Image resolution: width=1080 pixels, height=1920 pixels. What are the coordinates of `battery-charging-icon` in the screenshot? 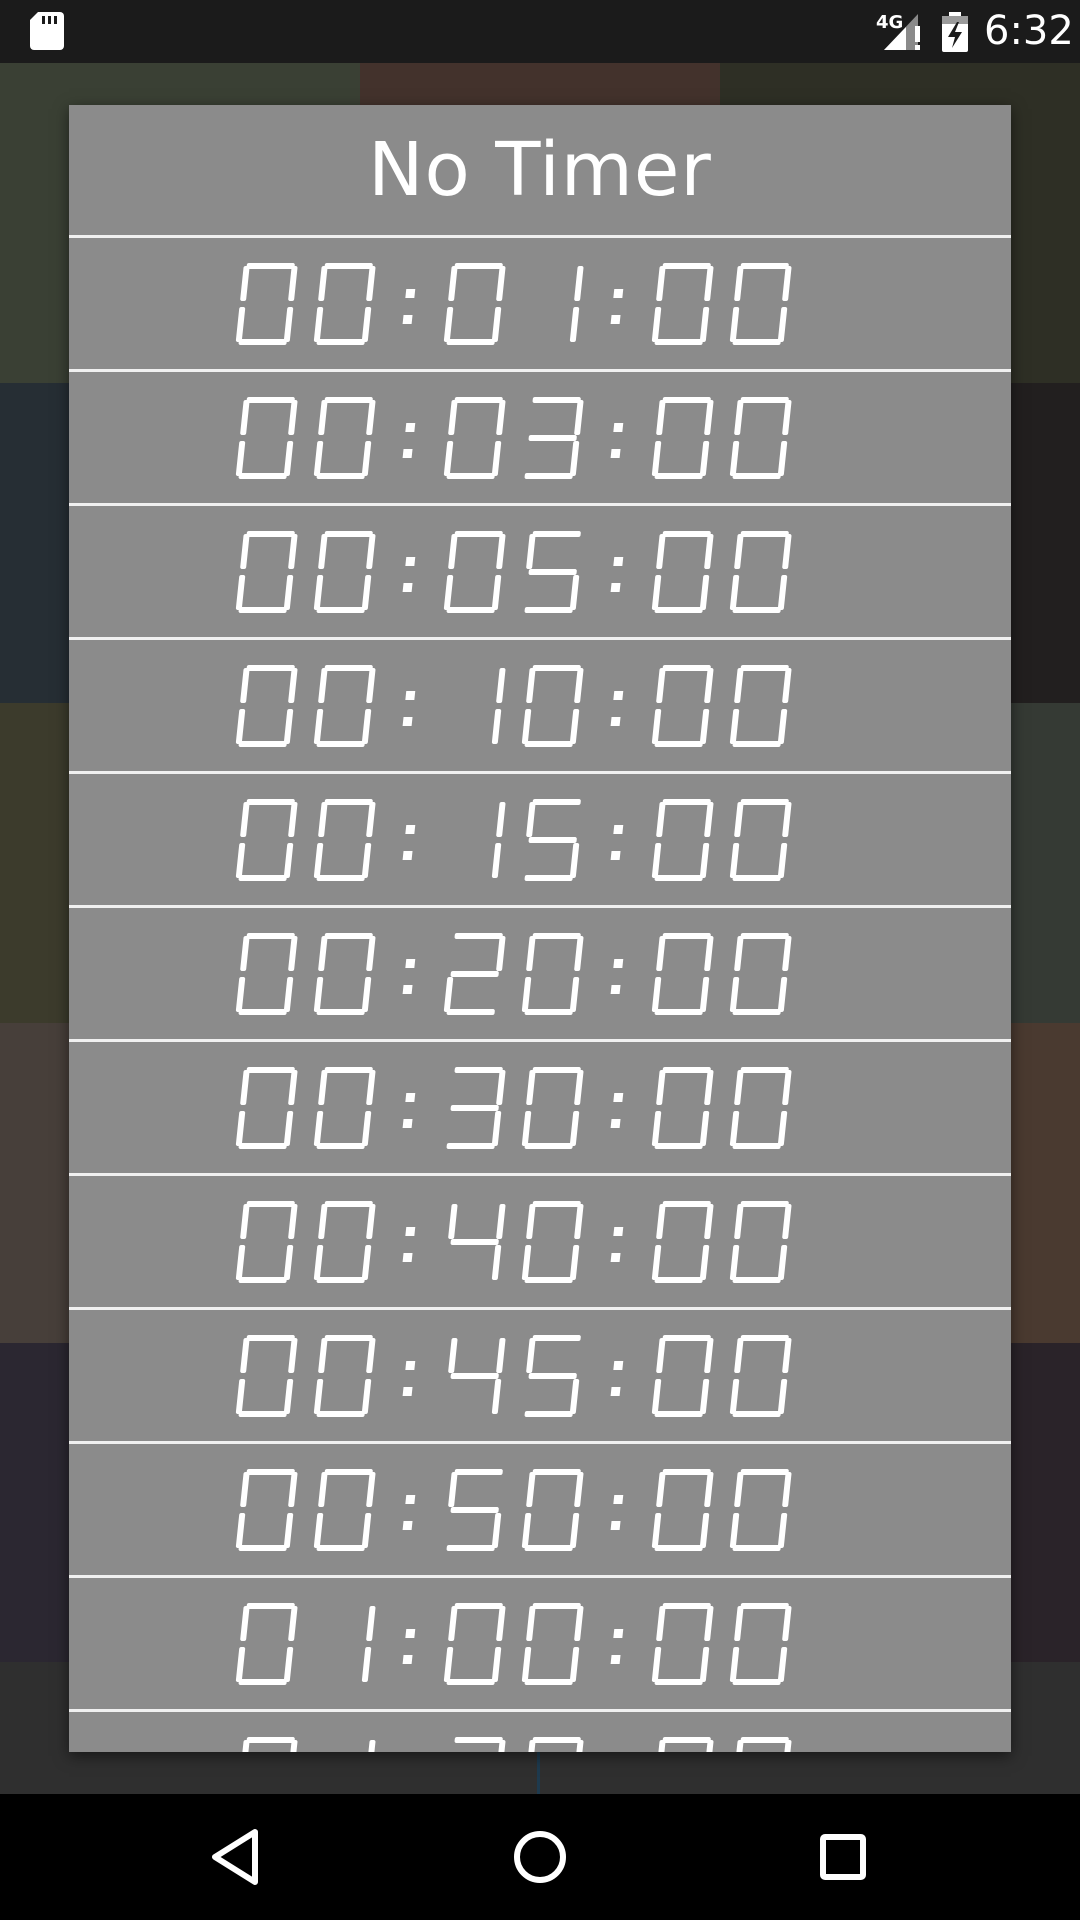 It's located at (955, 32).